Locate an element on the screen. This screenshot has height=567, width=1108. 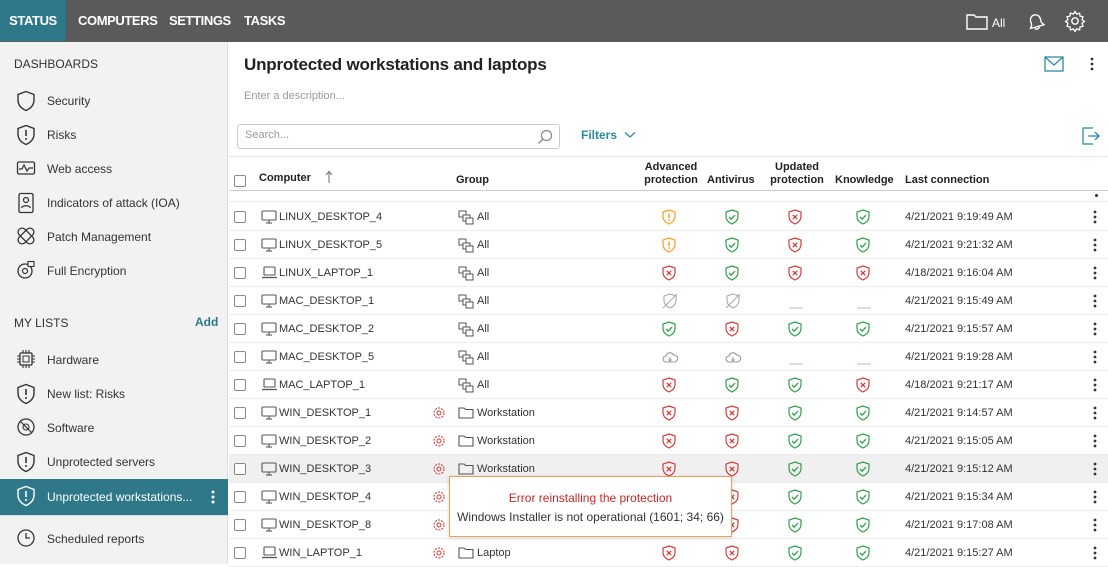
computer-name: LINUX_DESKTOP_4 is located at coordinates (330, 217).